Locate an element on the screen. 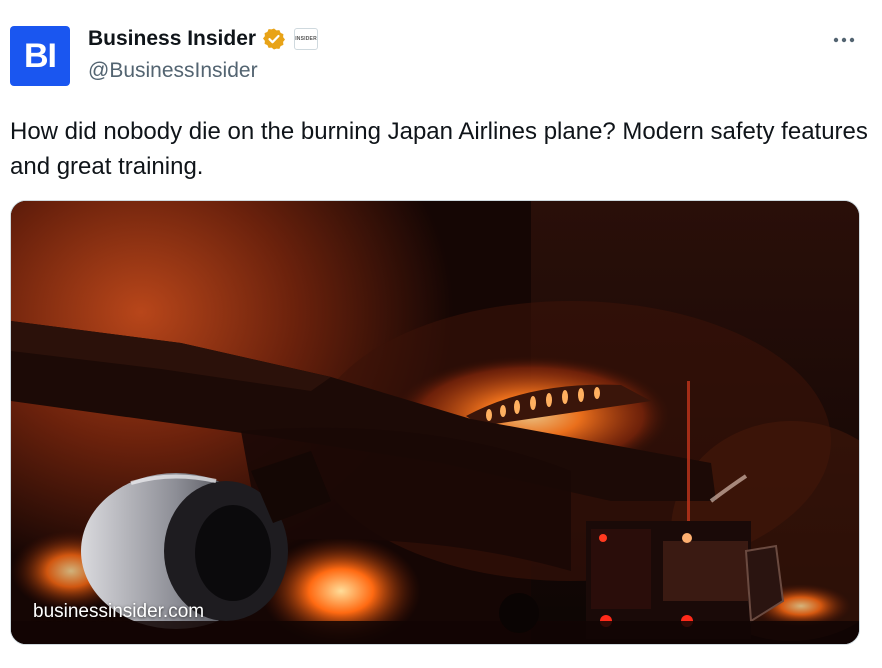 The height and width of the screenshot is (668, 882). affiliate-badge-text: INSIDER is located at coordinates (306, 39).